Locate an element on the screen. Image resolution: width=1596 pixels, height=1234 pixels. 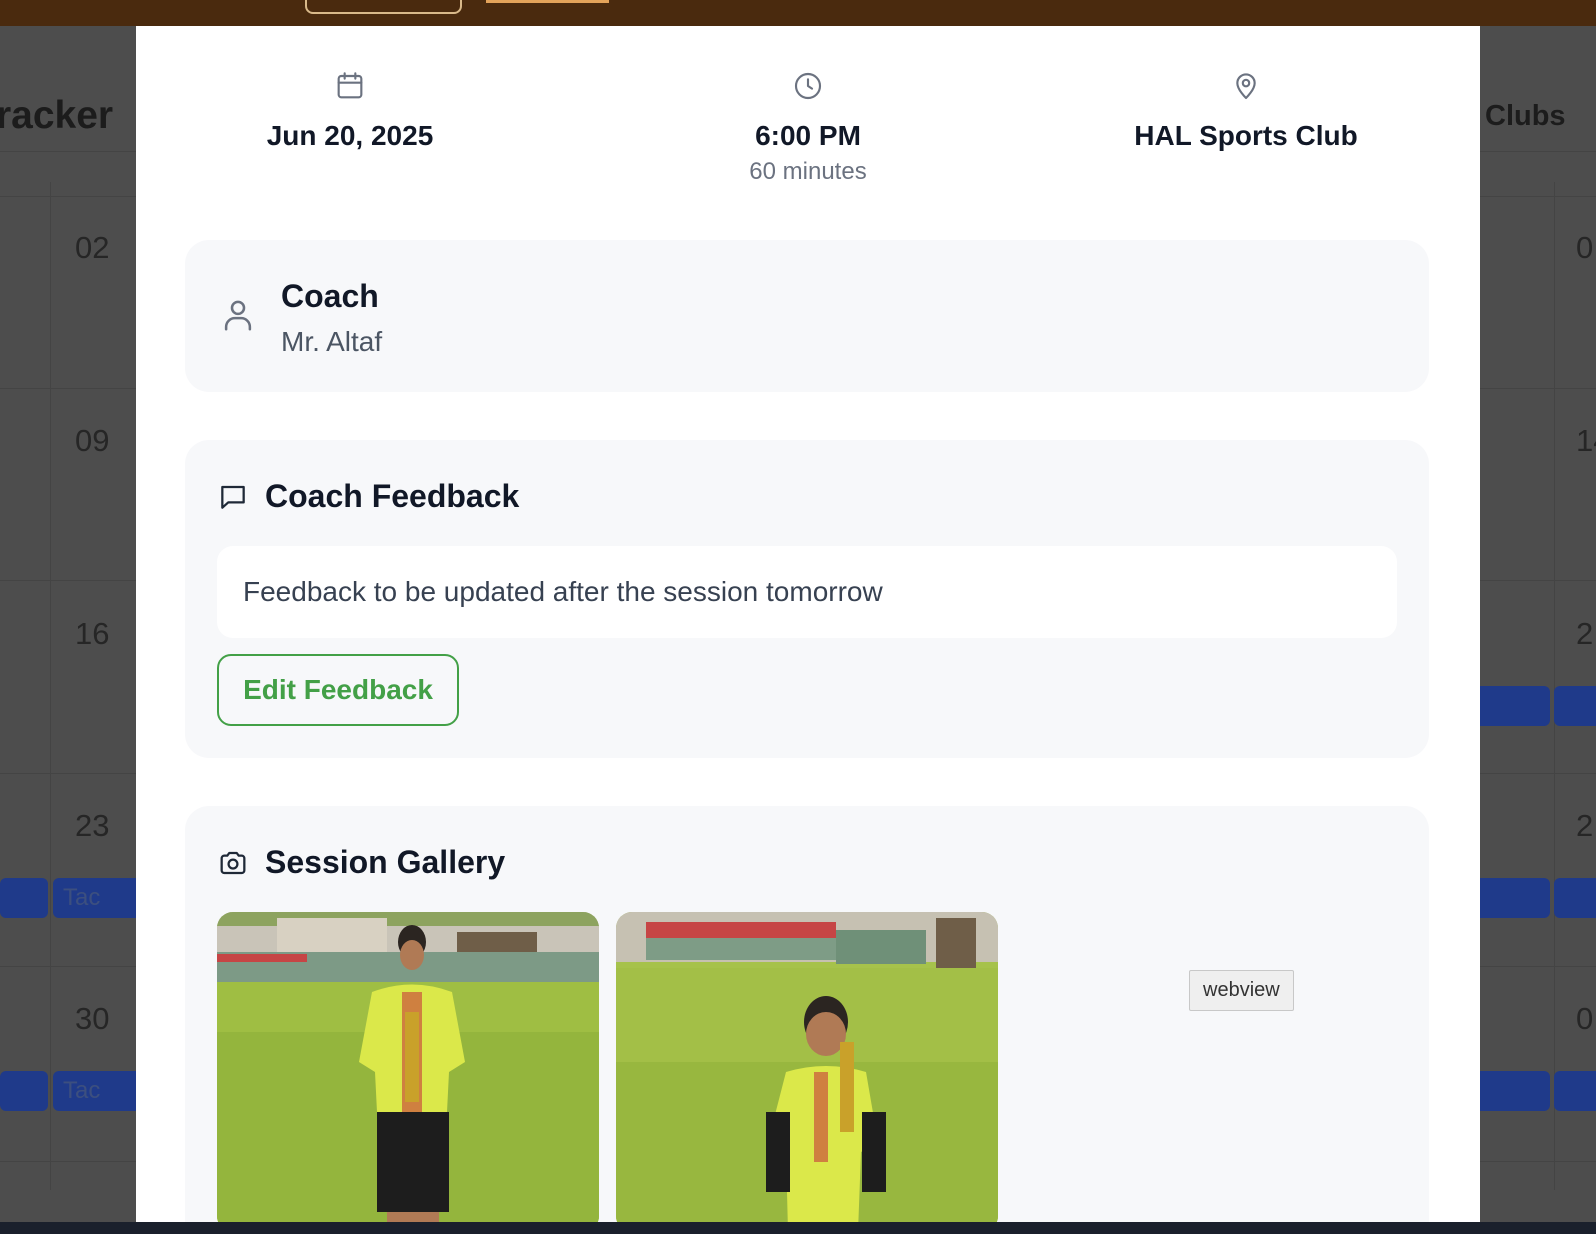
clock-icon is located at coordinates (808, 86).